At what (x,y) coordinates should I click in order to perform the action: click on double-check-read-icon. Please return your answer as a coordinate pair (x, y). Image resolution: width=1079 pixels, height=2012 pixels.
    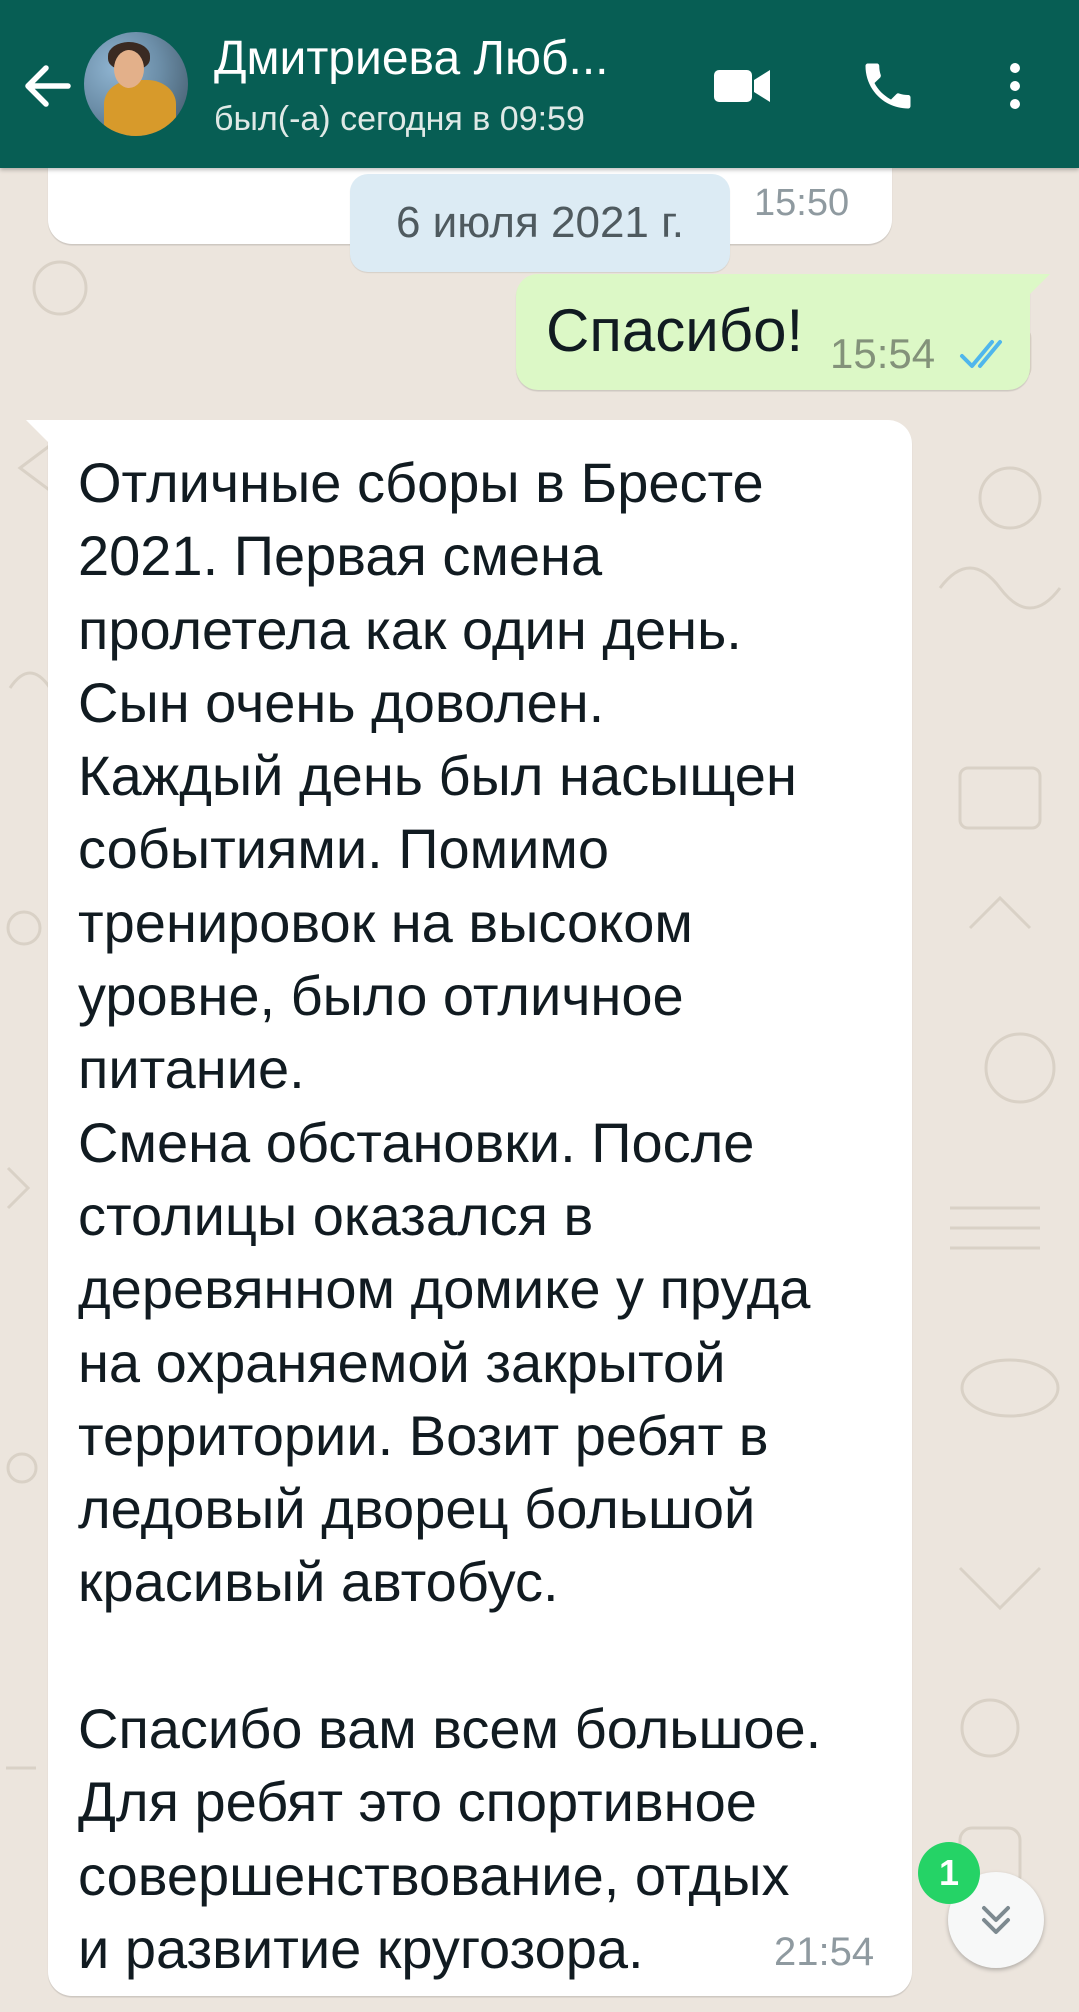
    Looking at the image, I should click on (981, 354).